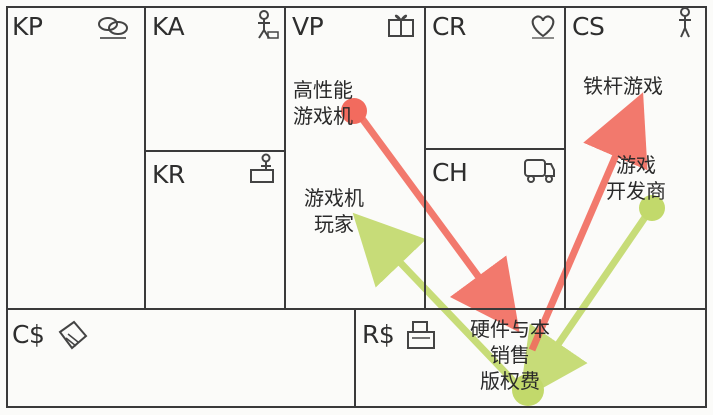 This screenshot has height=415, width=713. I want to click on heart-icon, so click(543, 27).